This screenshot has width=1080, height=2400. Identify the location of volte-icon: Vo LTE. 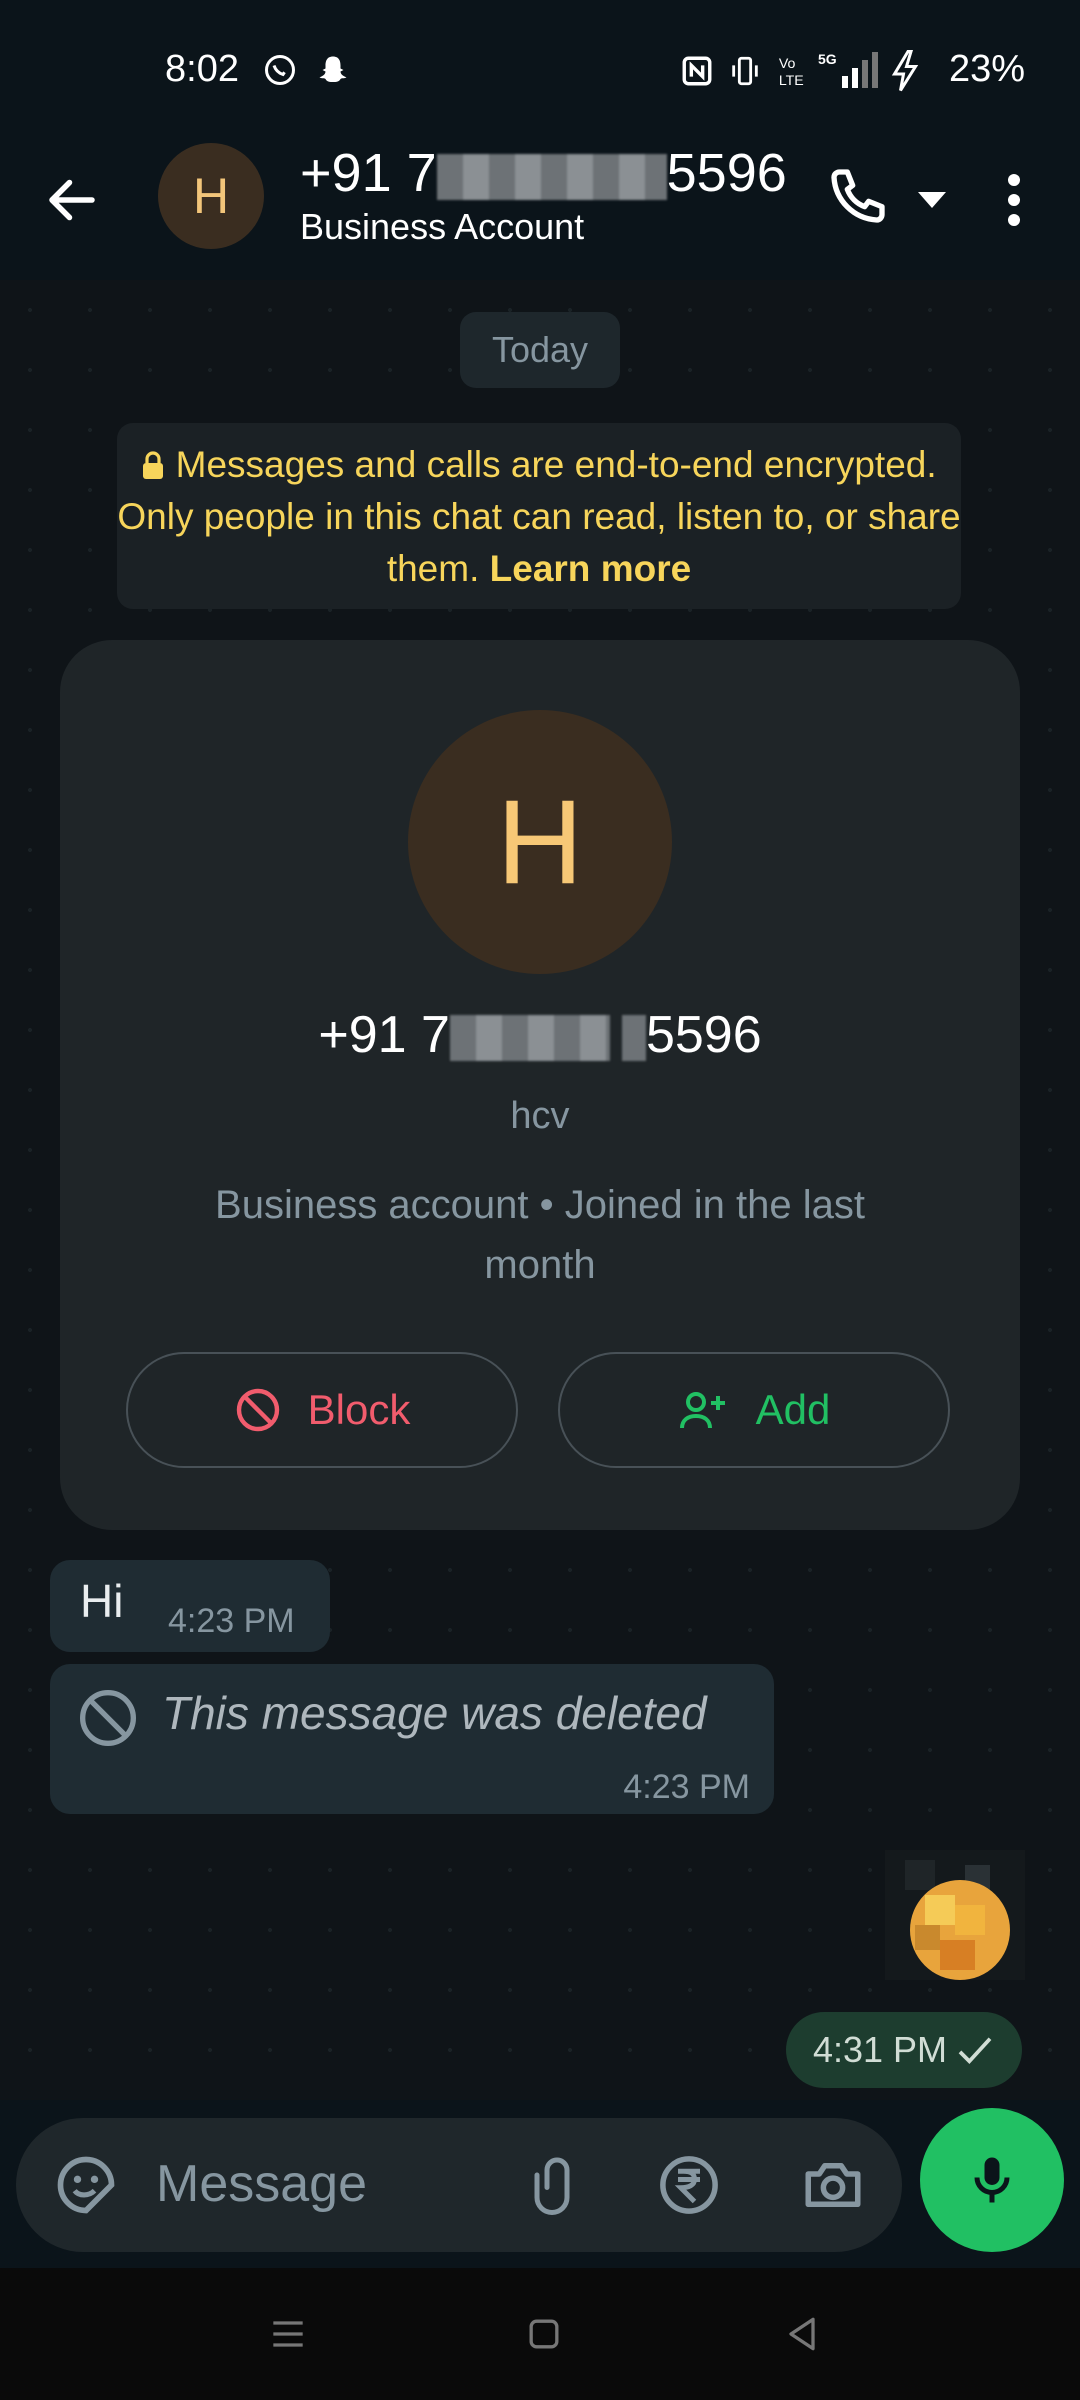
(791, 72).